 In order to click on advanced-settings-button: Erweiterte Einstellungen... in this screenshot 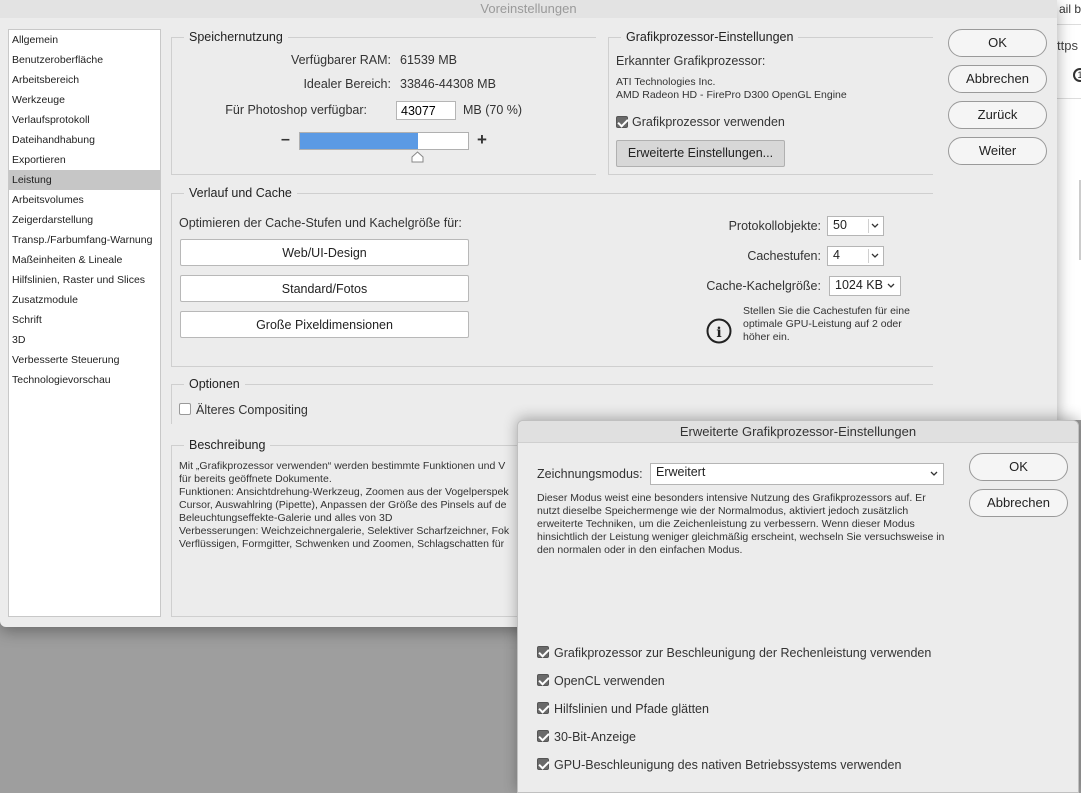, I will do `click(700, 153)`.